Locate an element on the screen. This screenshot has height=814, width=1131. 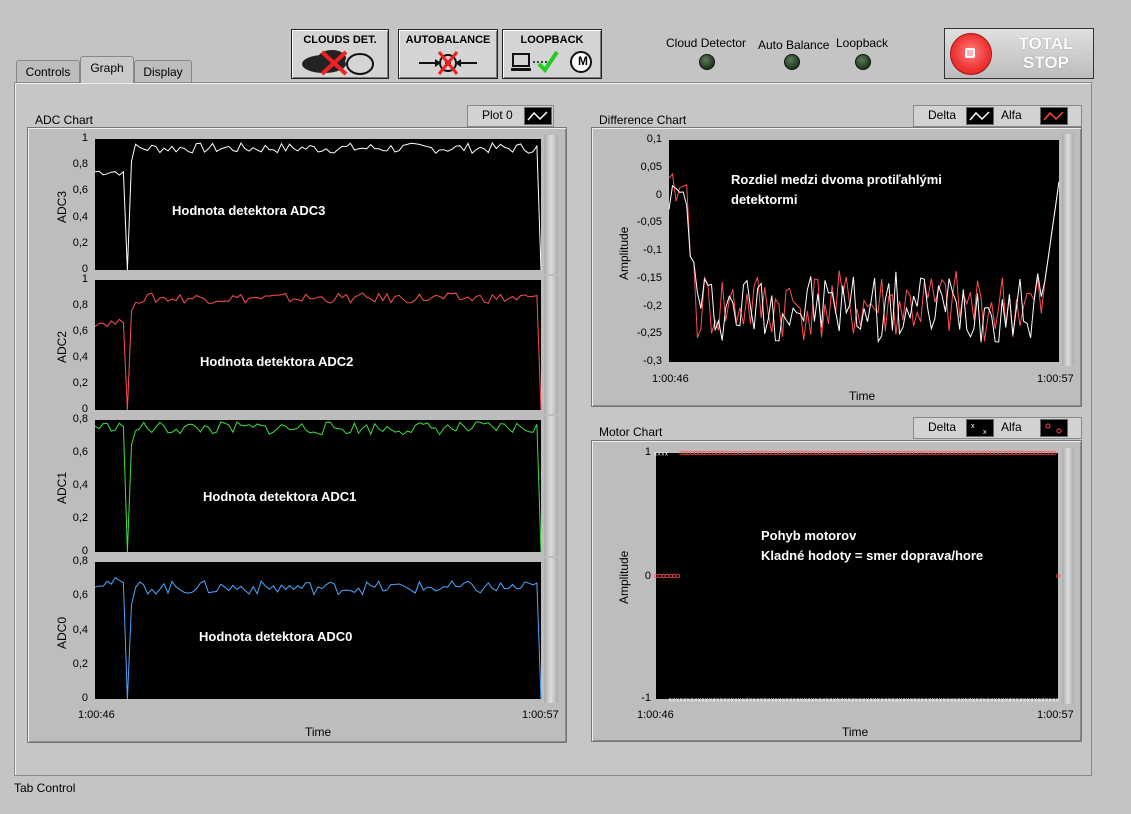
legend-delta-label: Delta is located at coordinates (942, 115).